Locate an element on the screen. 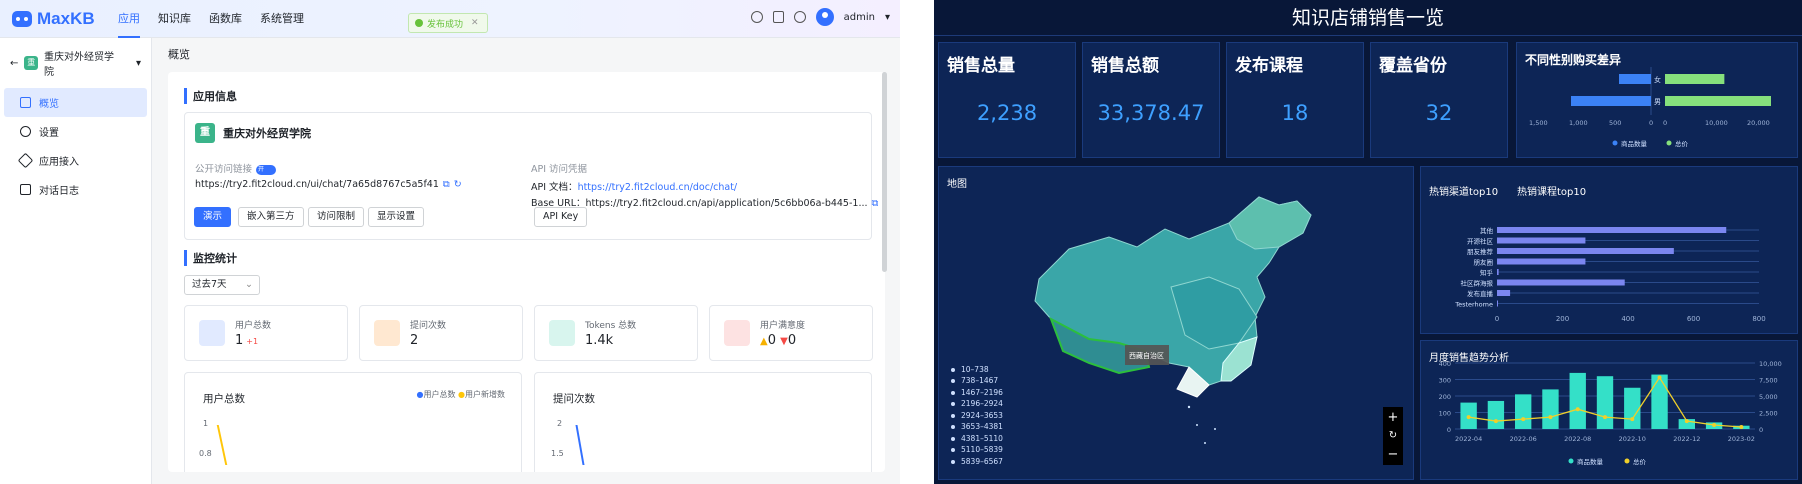 This screenshot has width=1802, height=484. chevron-down-icon: ▾ is located at coordinates (887, 17).